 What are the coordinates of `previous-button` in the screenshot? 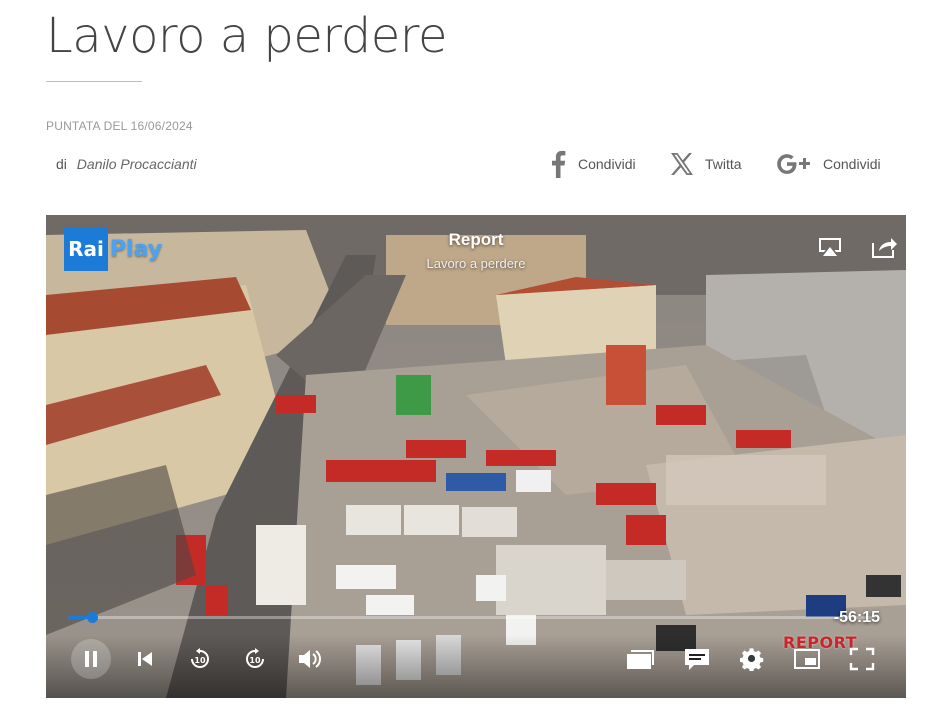 It's located at (145, 659).